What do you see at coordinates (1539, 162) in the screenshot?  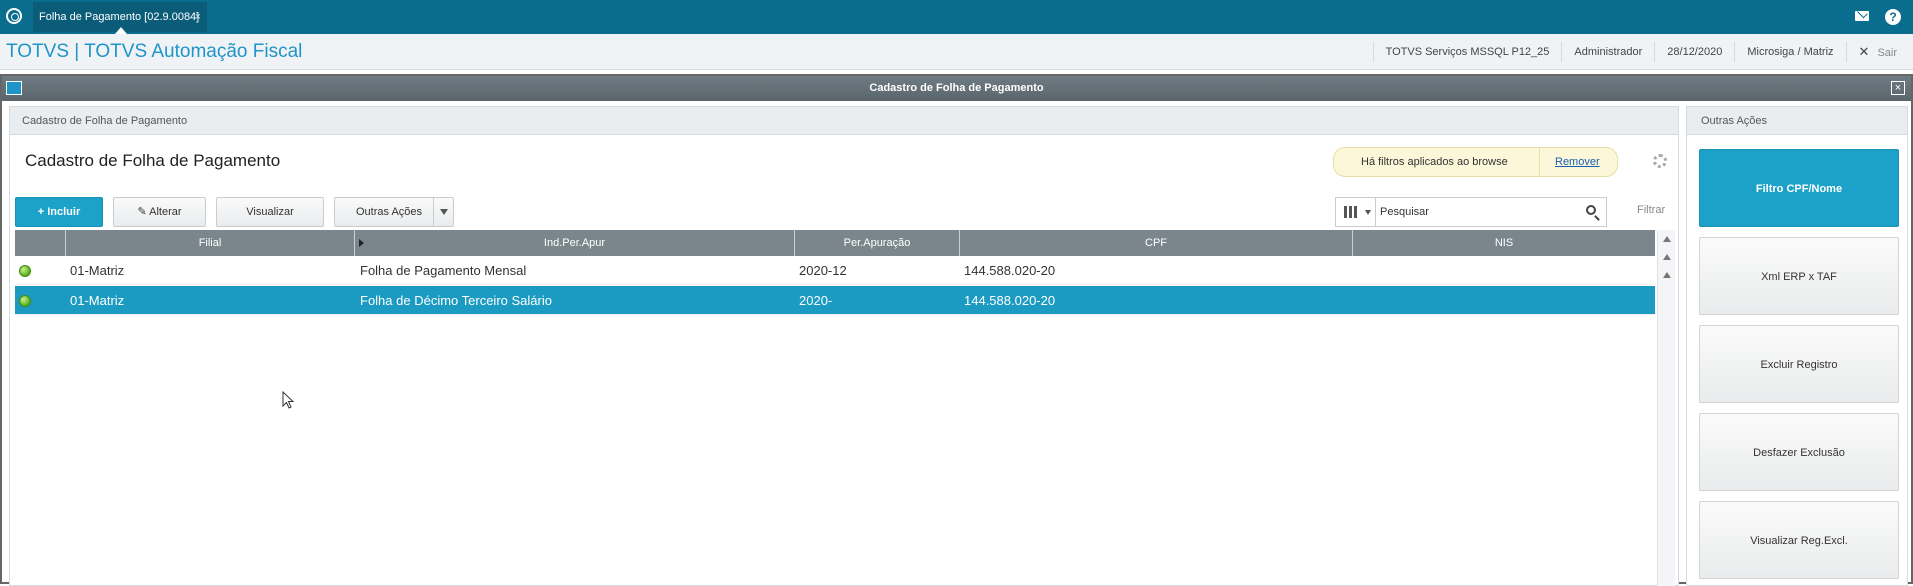 I see `divider` at bounding box center [1539, 162].